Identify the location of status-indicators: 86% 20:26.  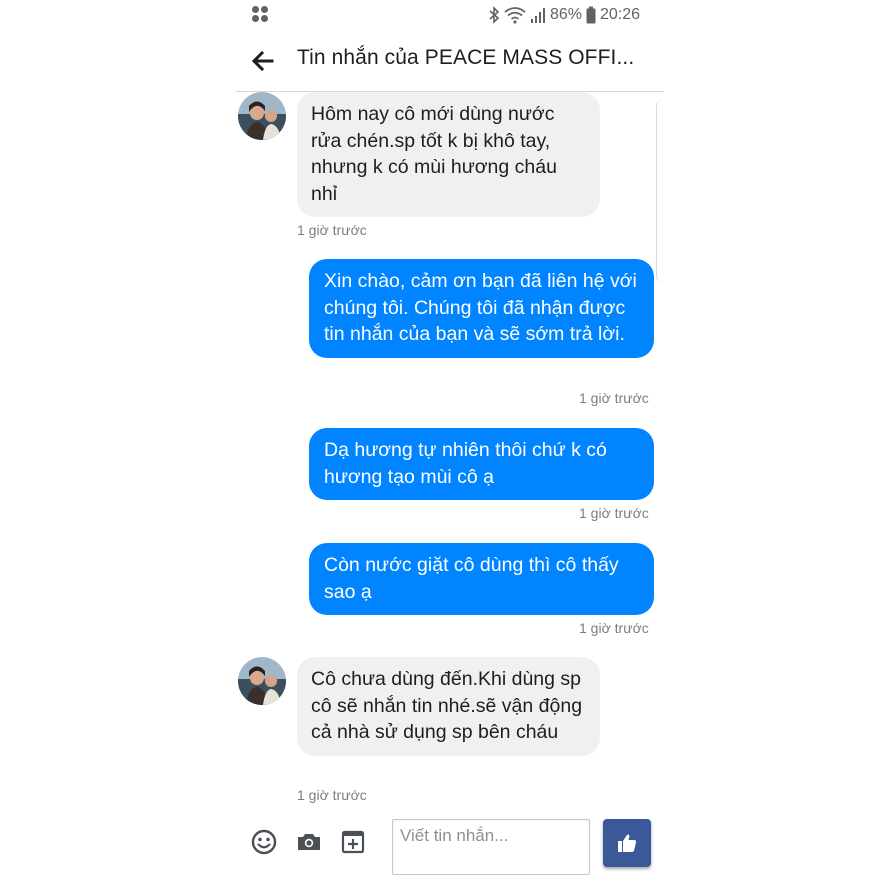
(564, 15).